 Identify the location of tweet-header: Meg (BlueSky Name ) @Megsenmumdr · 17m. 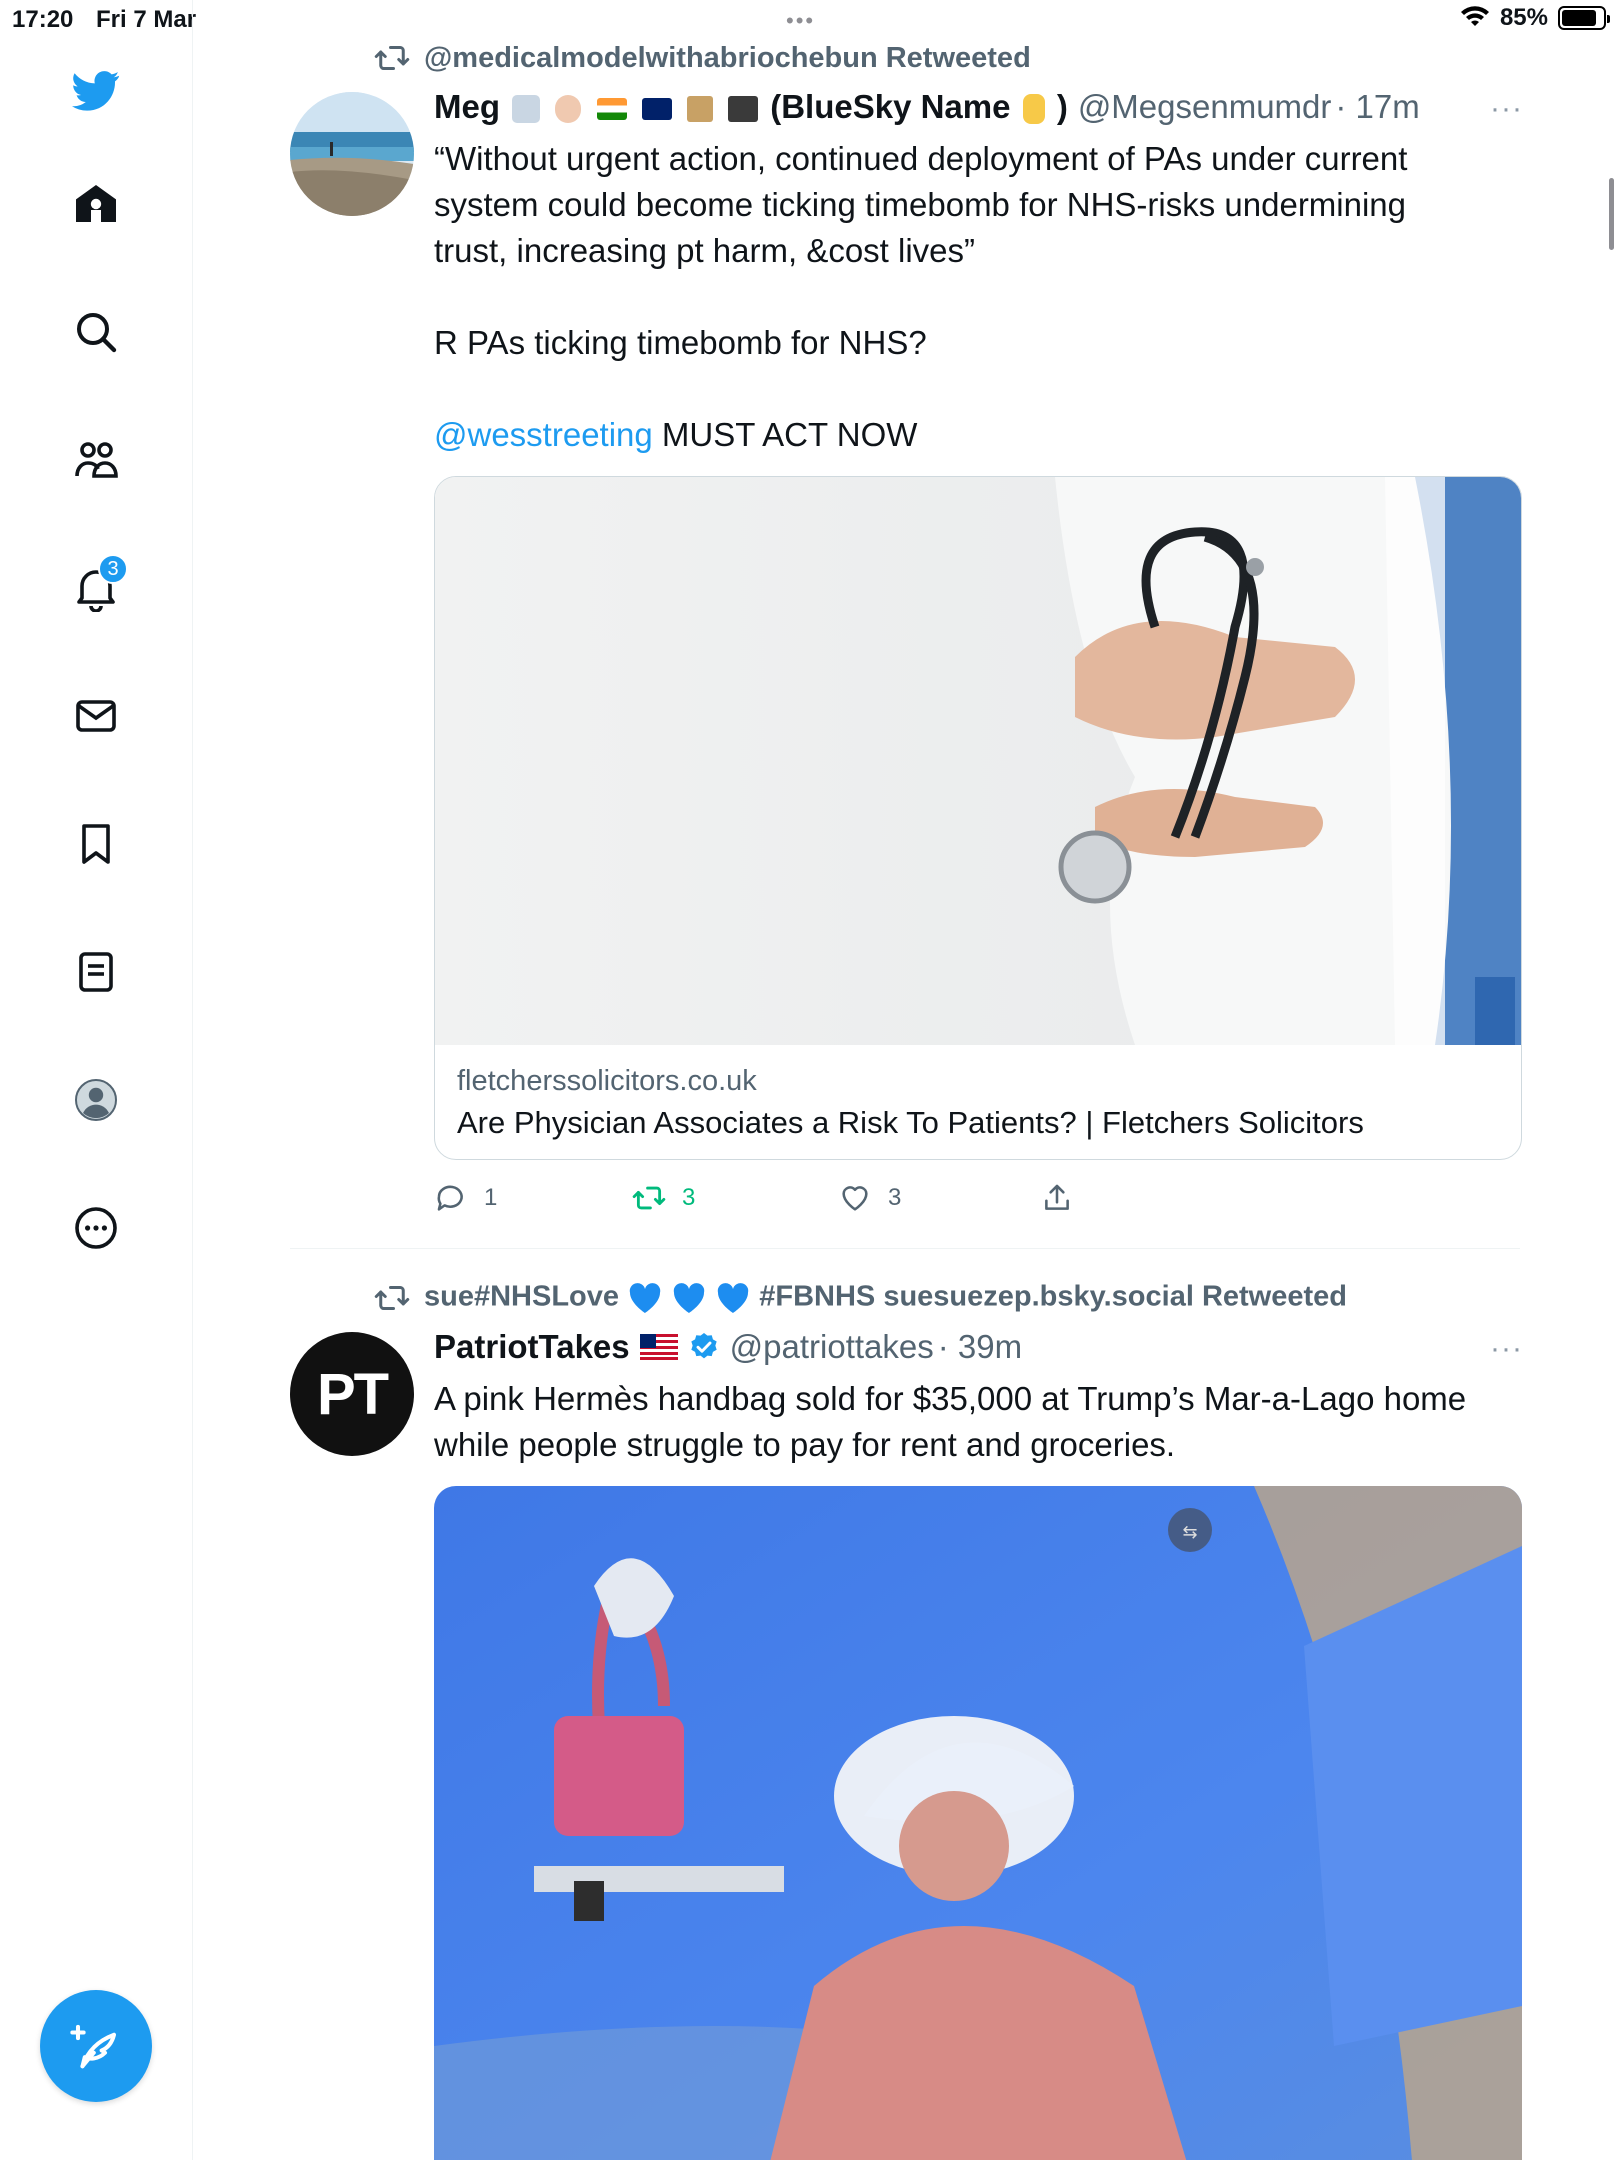
(927, 107).